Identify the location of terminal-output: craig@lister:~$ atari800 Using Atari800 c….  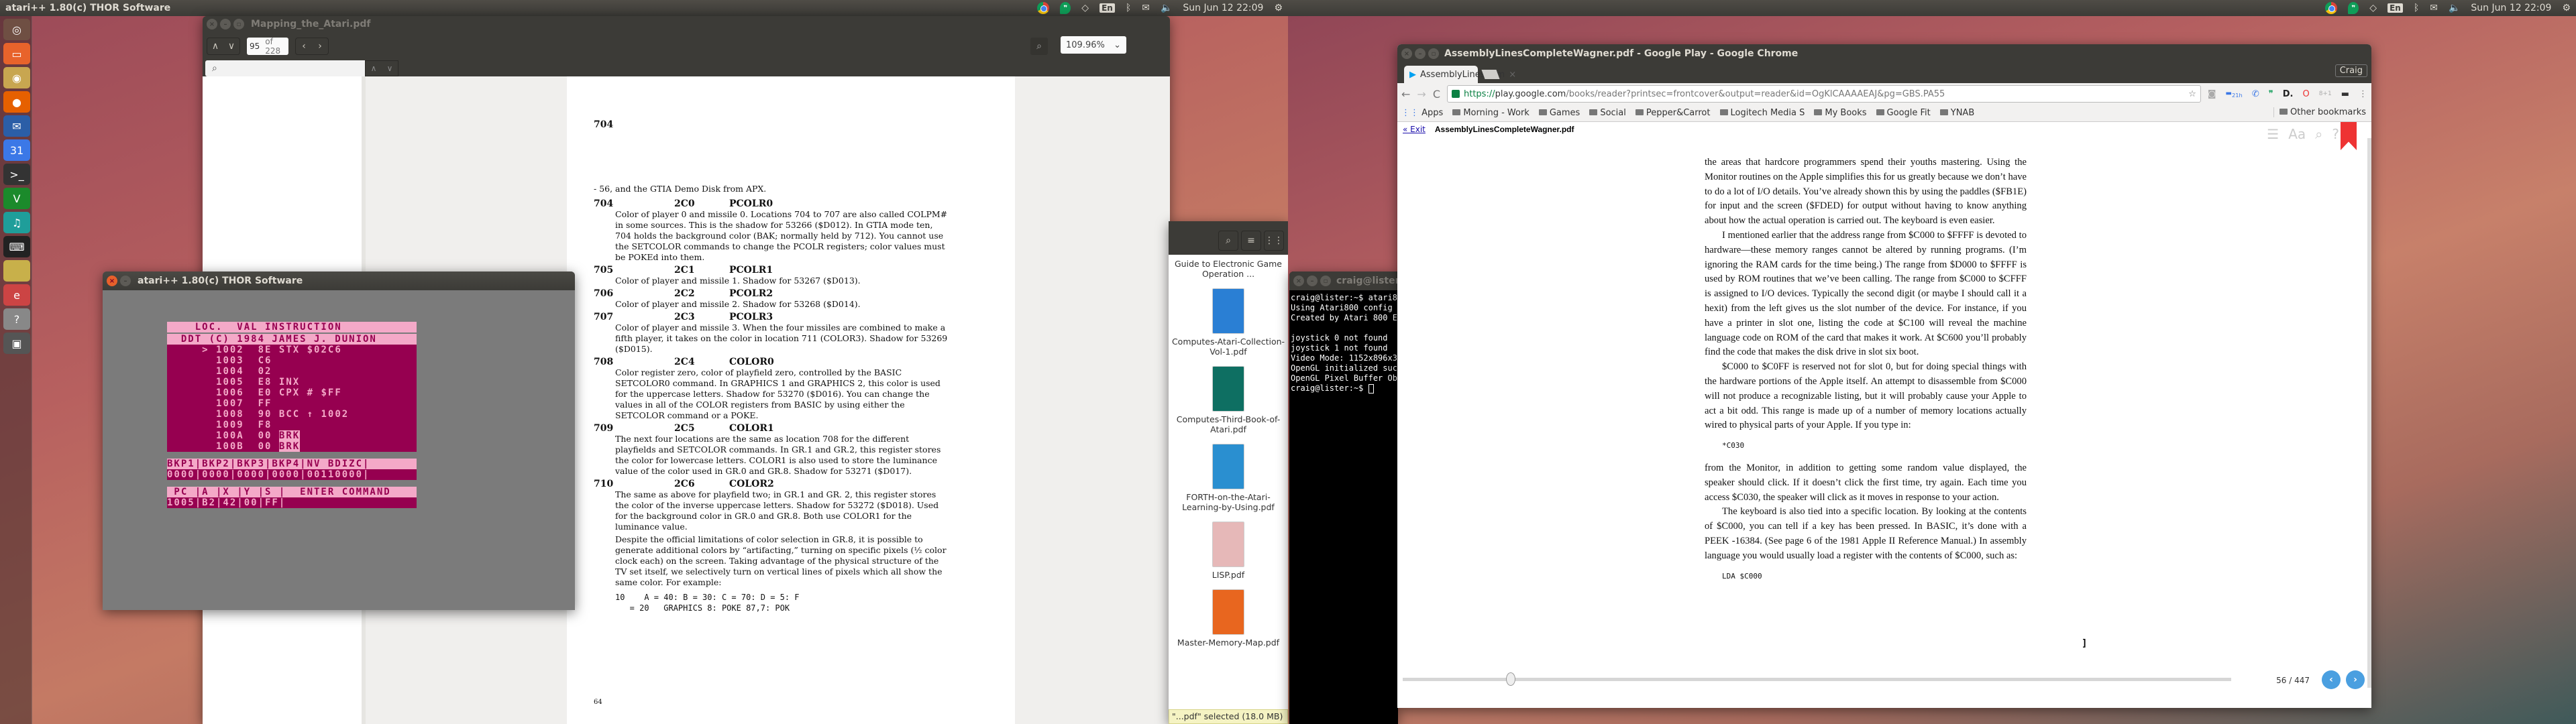
(1343, 336).